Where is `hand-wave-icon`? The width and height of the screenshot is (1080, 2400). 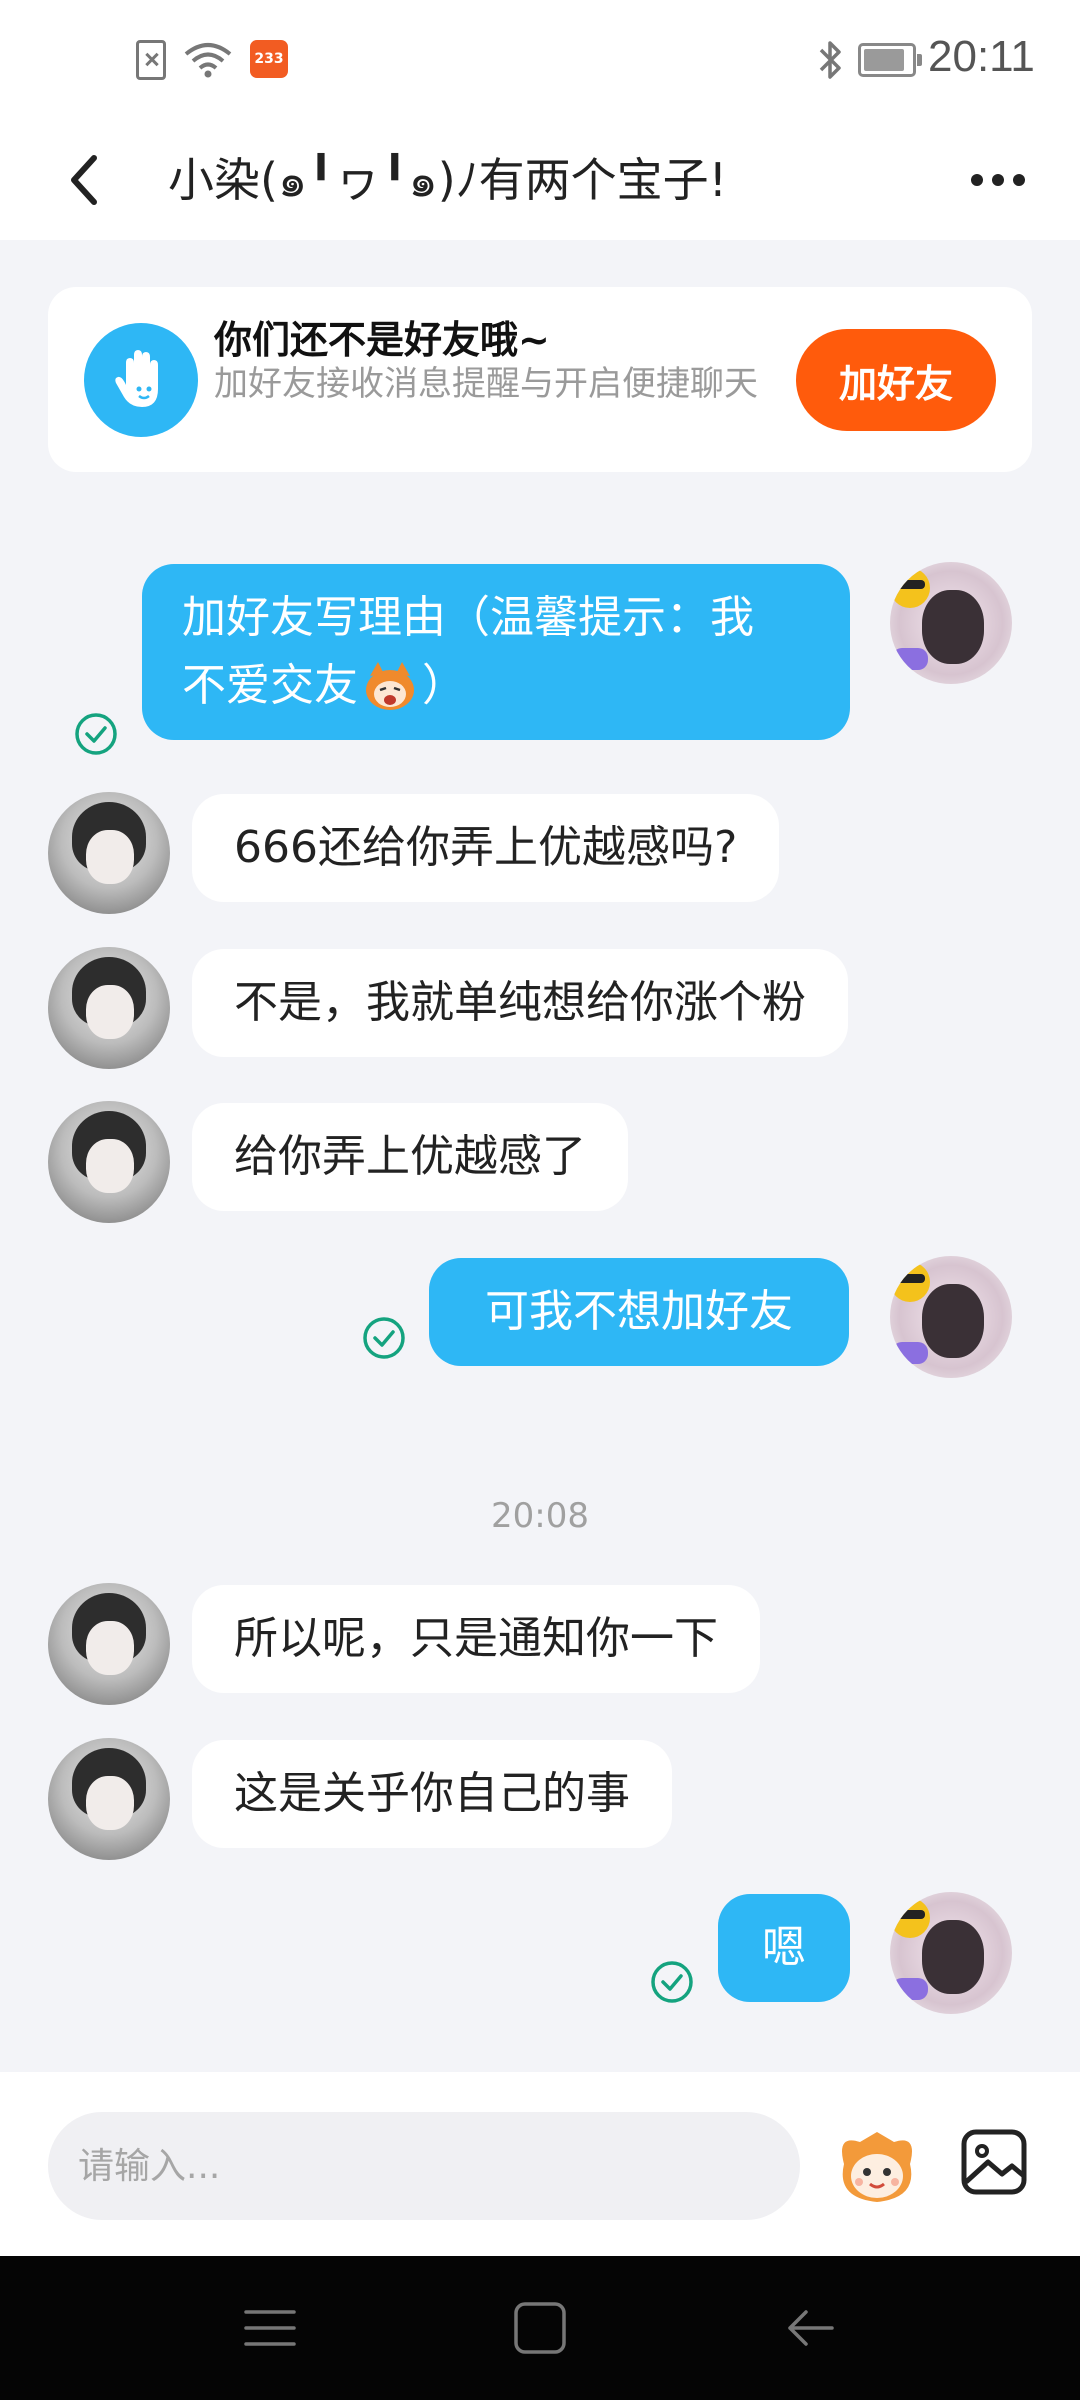
hand-wave-icon is located at coordinates (141, 380).